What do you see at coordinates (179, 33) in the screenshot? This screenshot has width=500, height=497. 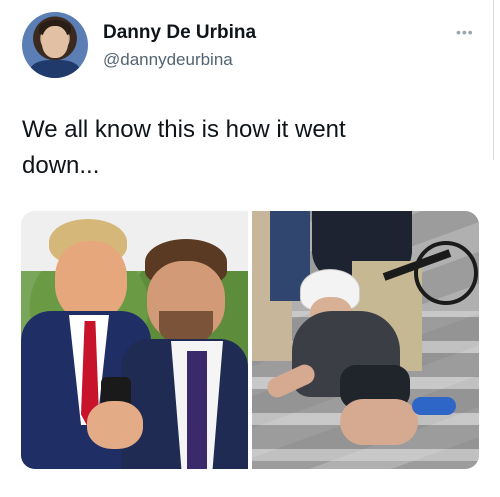 I see `author-name: Danny De Urbina` at bounding box center [179, 33].